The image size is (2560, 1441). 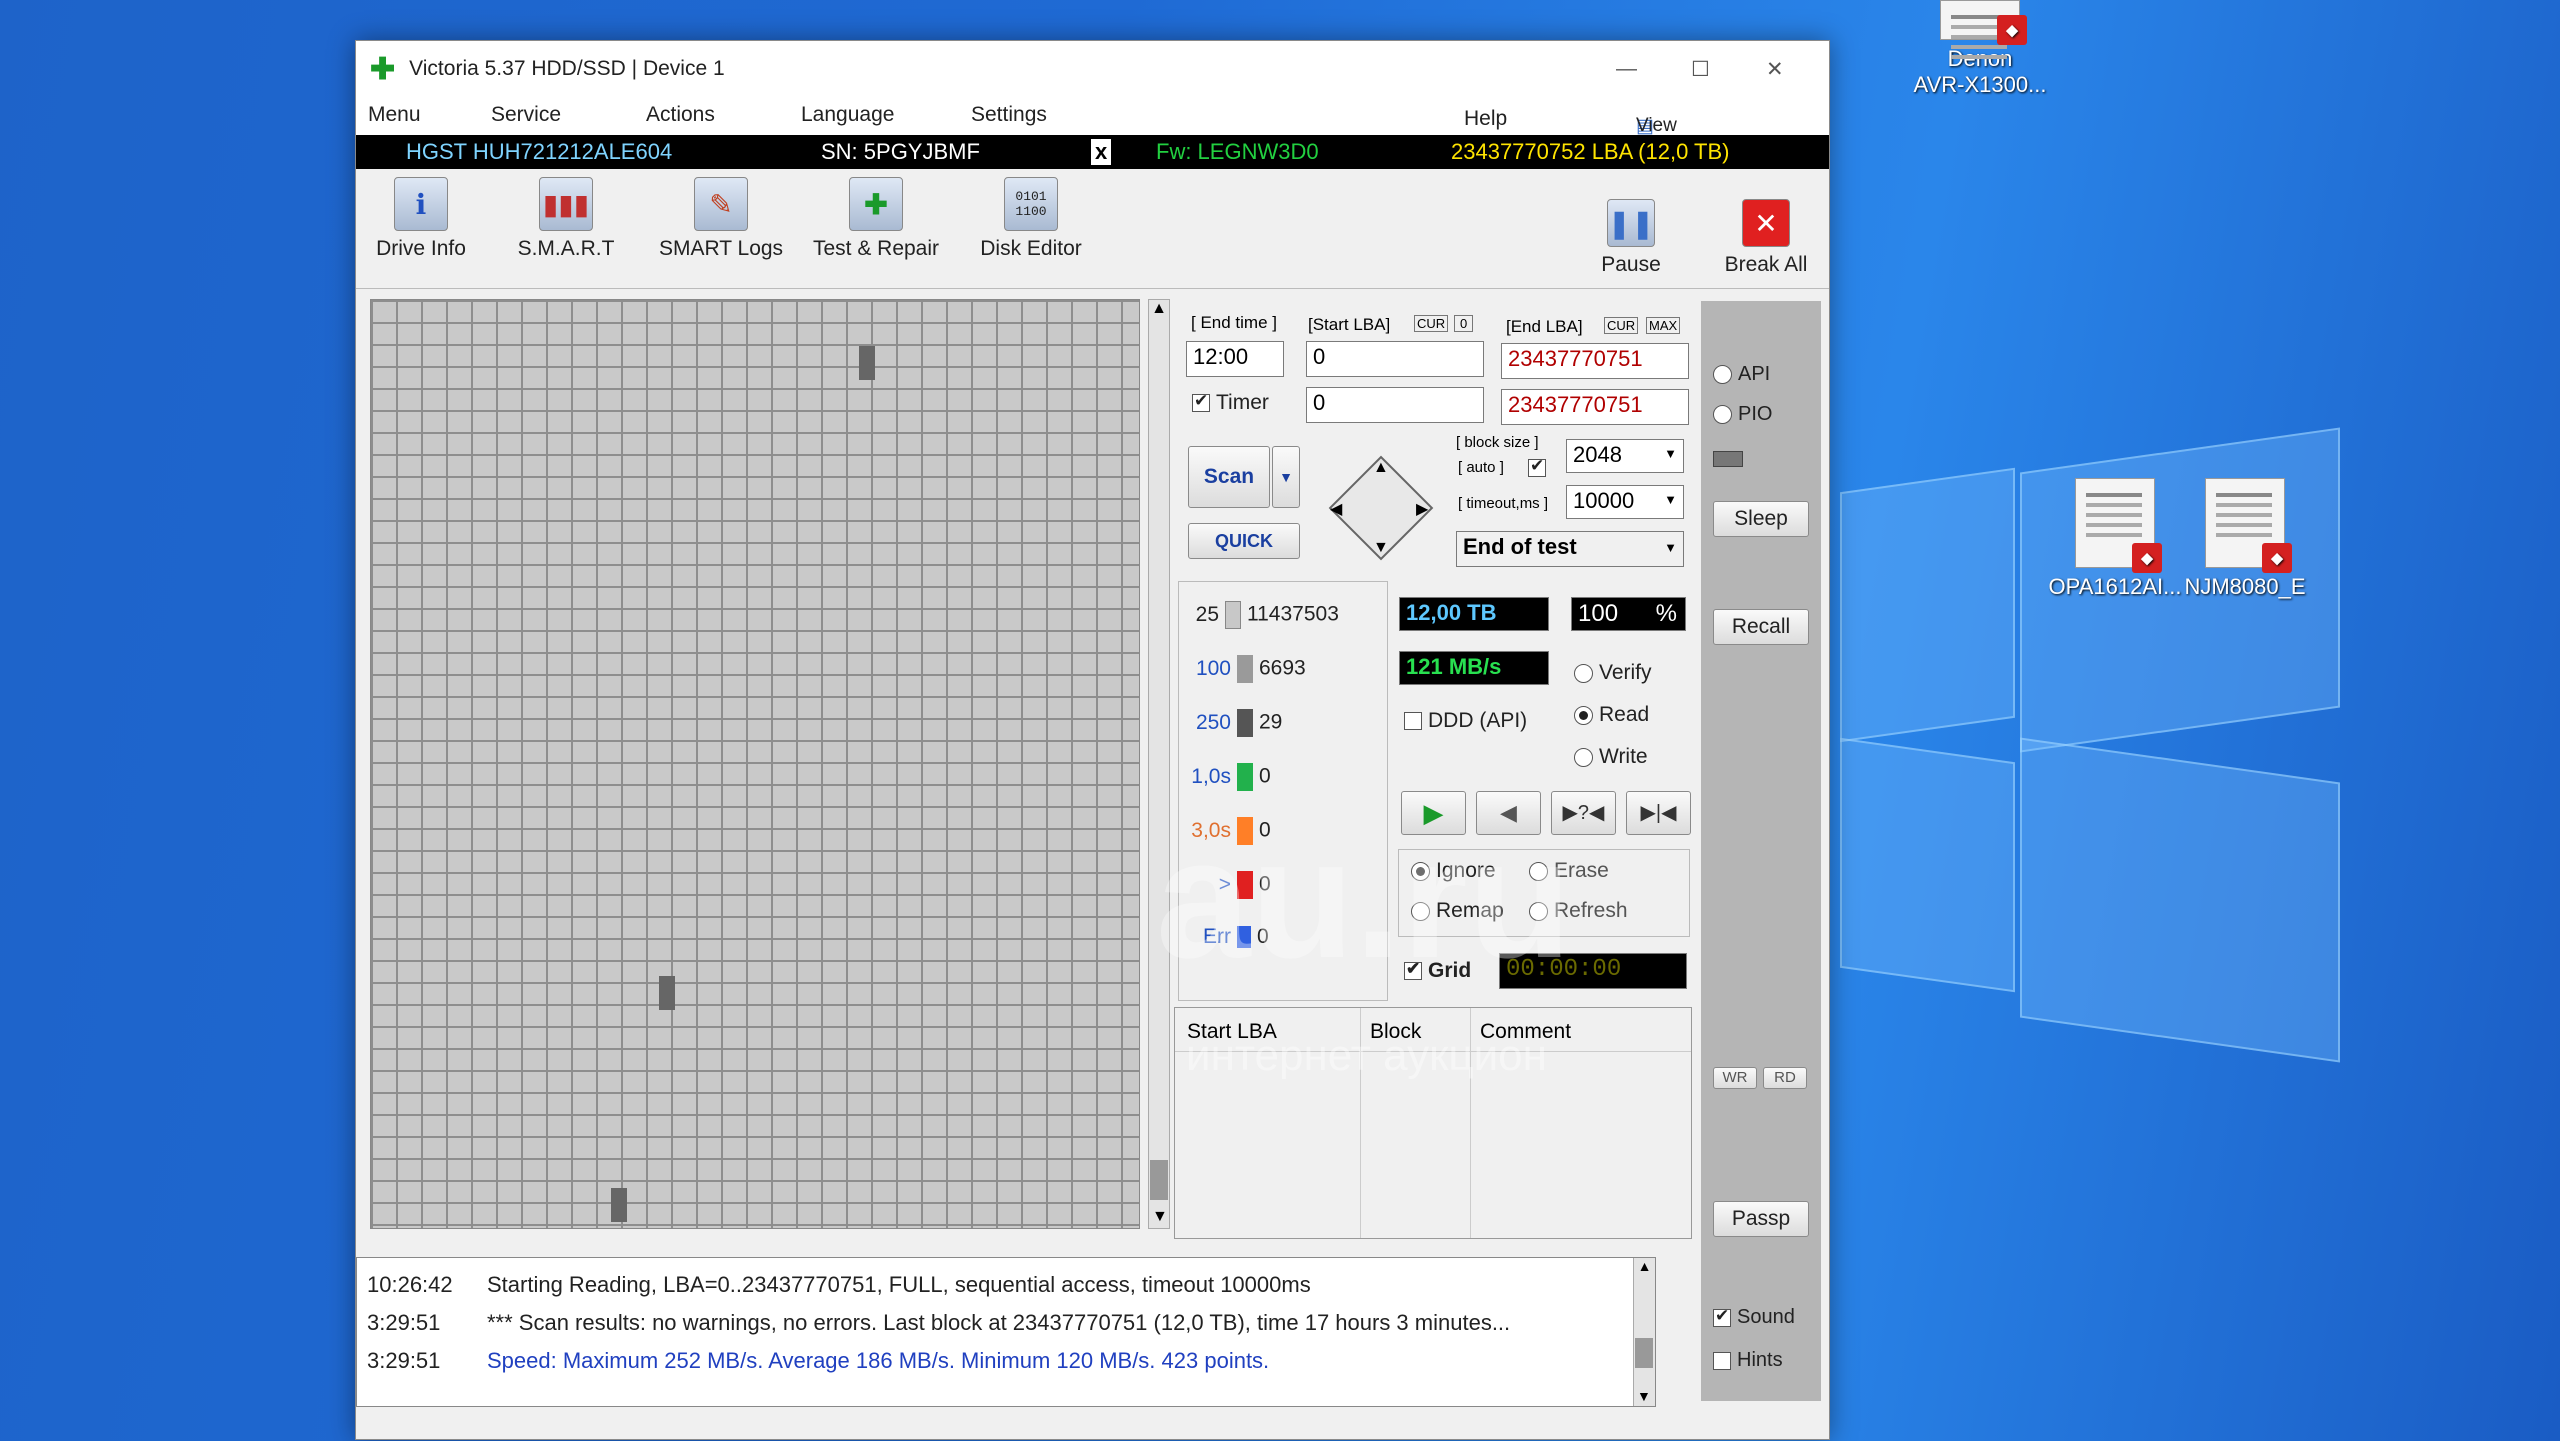 I want to click on auto-block-checkbox, so click(x=1540, y=466).